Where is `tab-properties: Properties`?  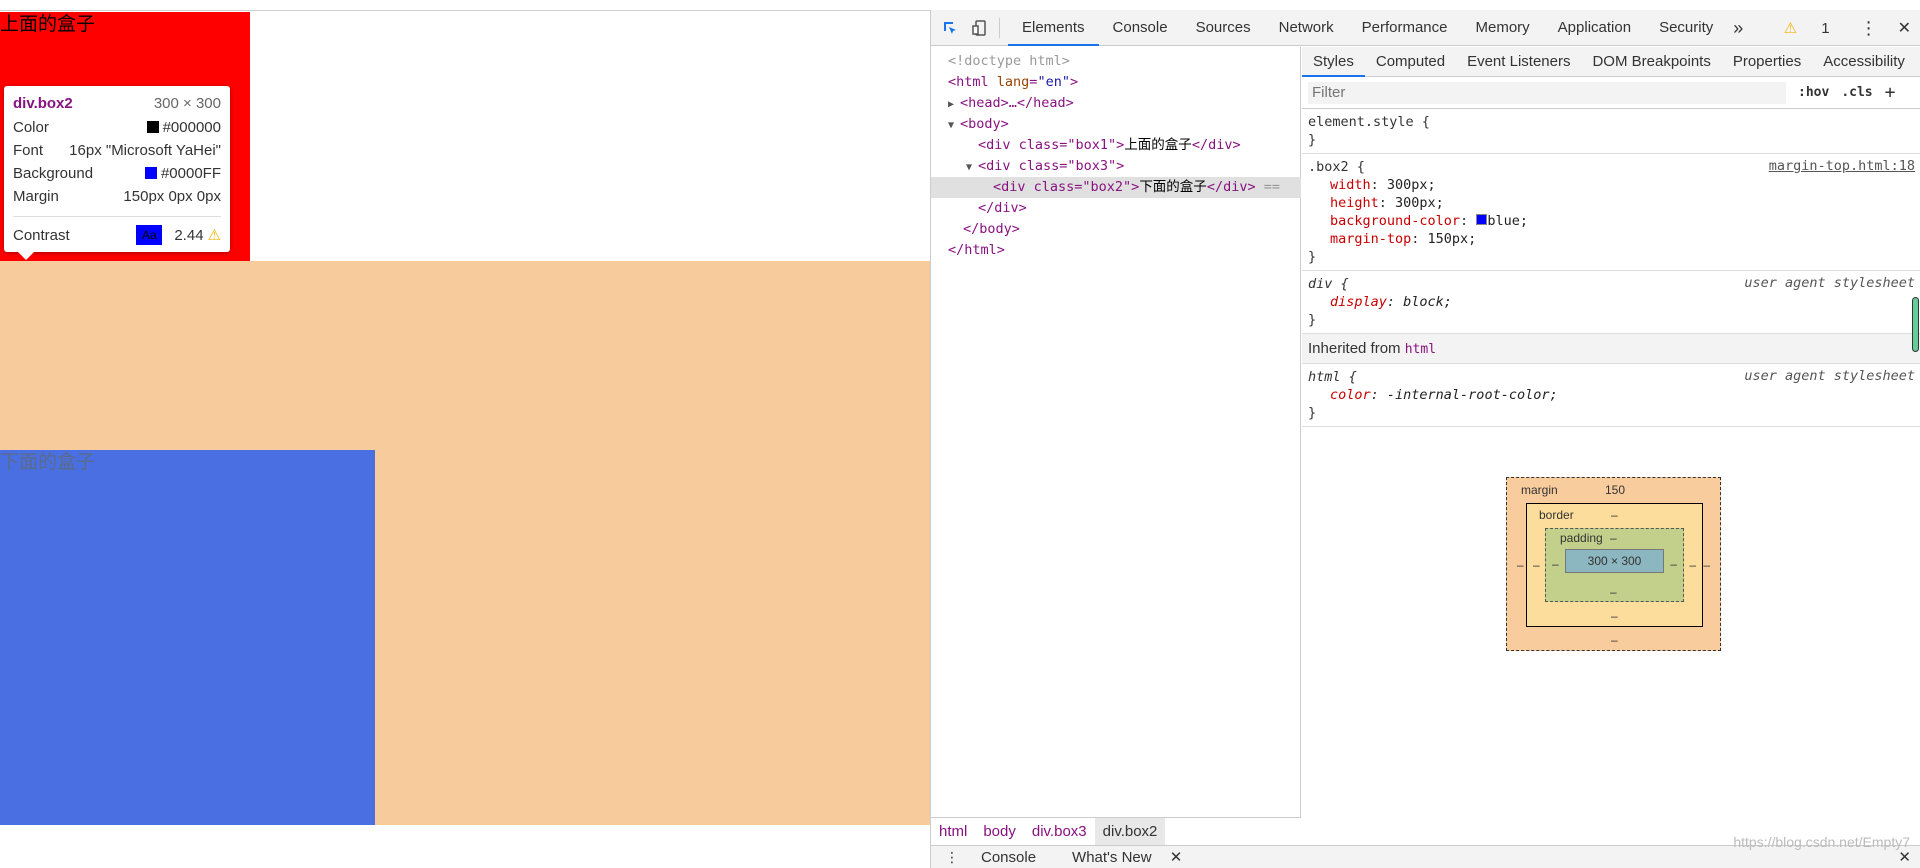 tab-properties: Properties is located at coordinates (1767, 62).